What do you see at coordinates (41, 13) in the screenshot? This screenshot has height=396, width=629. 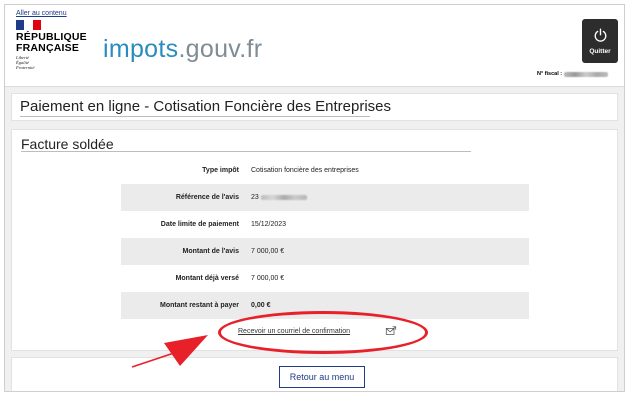 I see `skip-to-content-link: Aller au contenu` at bounding box center [41, 13].